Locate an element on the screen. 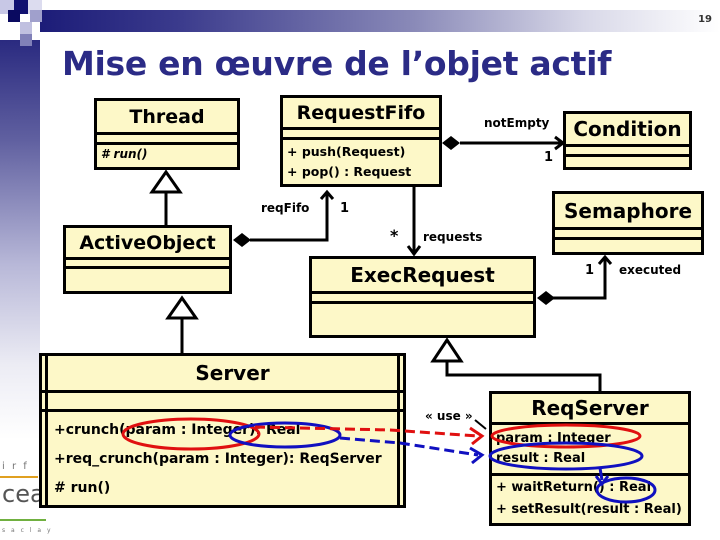 The width and height of the screenshot is (720, 540). highlight-overlay is located at coordinates (389, 460).